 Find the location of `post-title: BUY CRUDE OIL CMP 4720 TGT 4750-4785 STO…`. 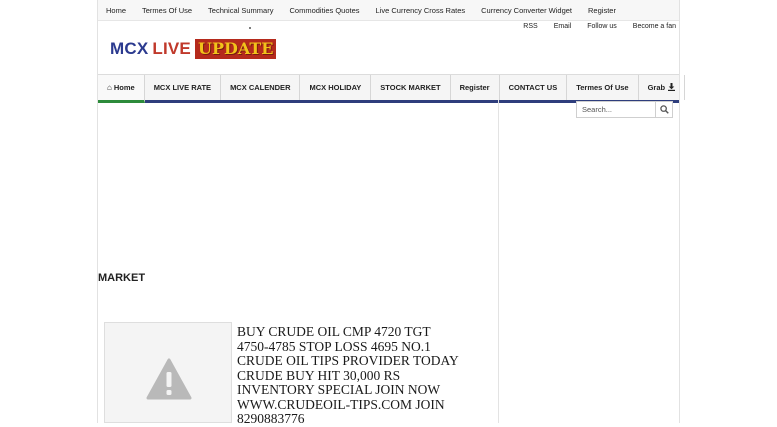

post-title: BUY CRUDE OIL CMP 4720 TGT 4750-4785 STO… is located at coordinates (349, 375).